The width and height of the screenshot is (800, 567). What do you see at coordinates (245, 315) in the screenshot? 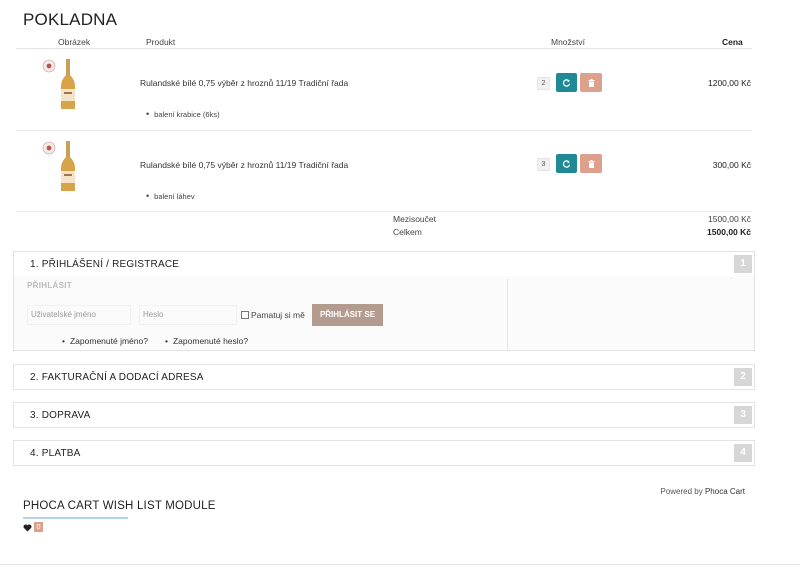
I see `remember-checkbox` at bounding box center [245, 315].